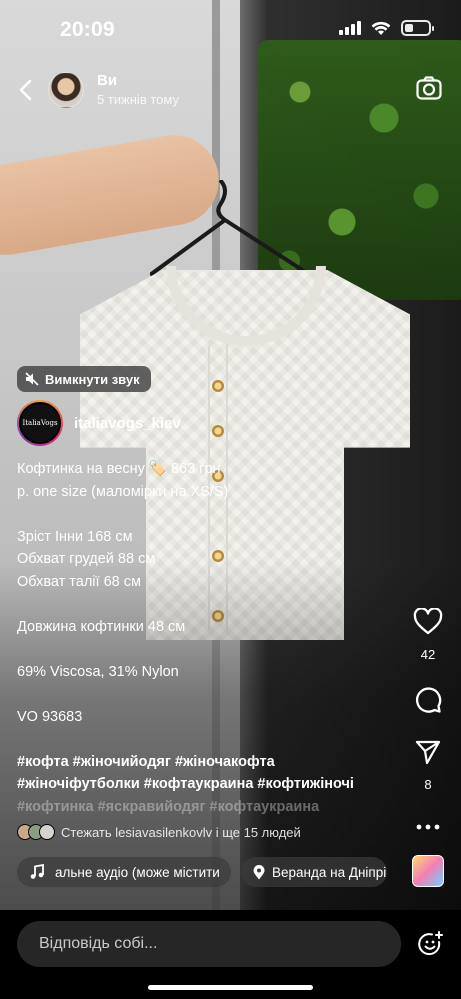  I want to click on caption-line: VO 93683, so click(50, 716).